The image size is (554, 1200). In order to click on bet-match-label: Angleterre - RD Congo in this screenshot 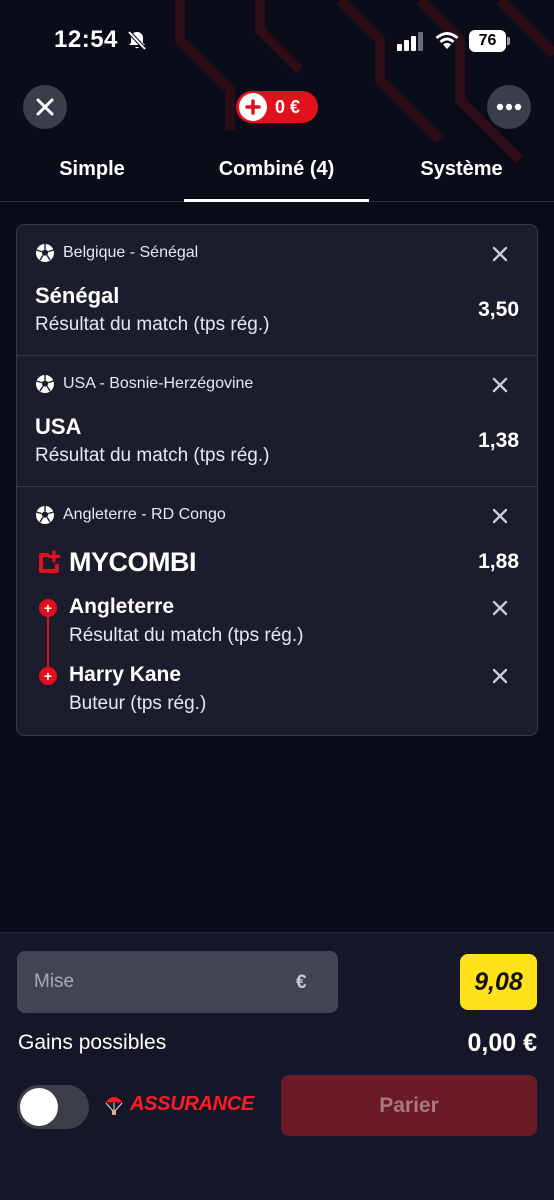, I will do `click(144, 514)`.